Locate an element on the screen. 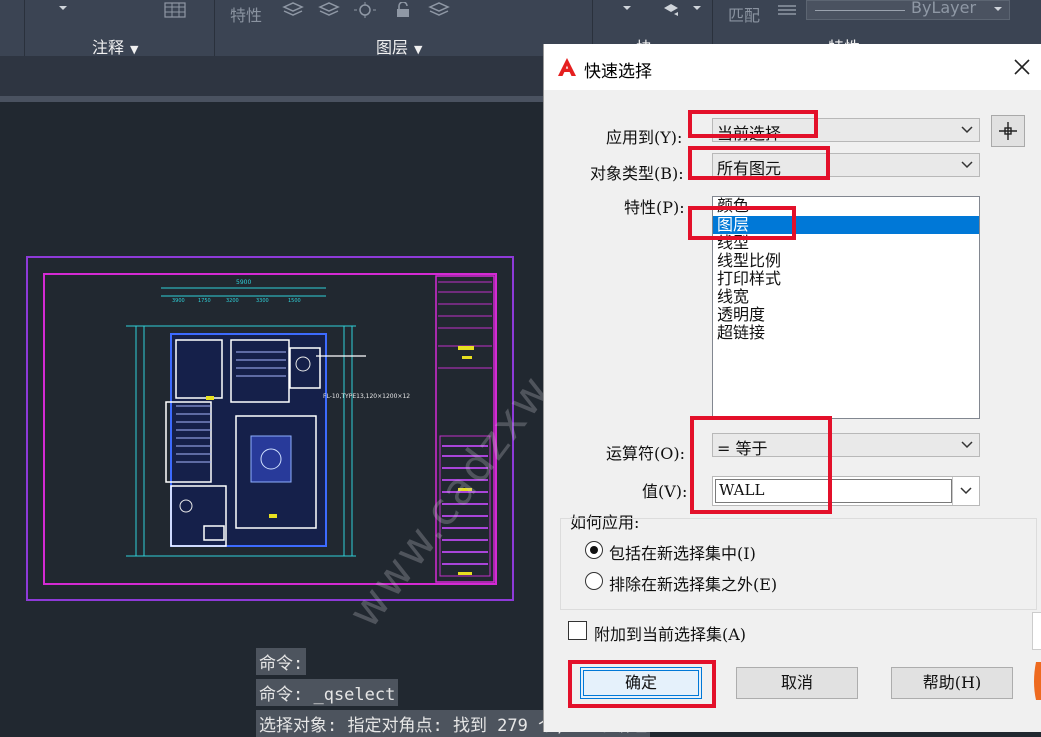 The image size is (1041, 737). operator-label: 运算符(O): is located at coordinates (645, 453).